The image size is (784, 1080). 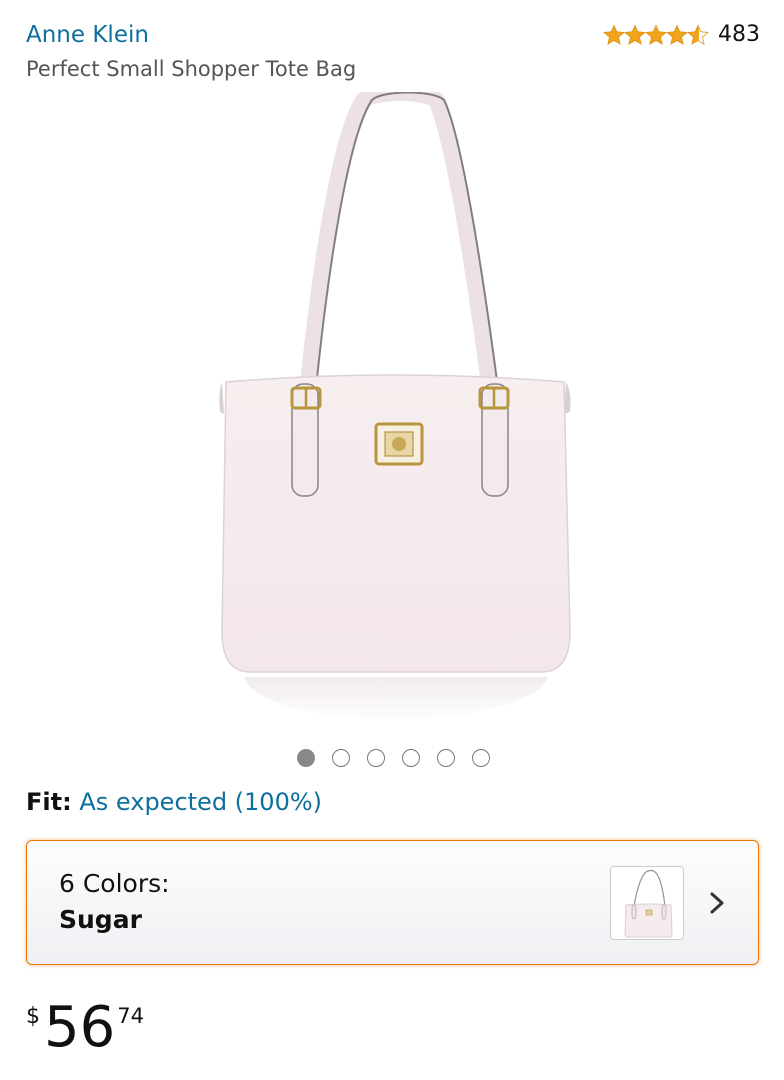 I want to click on tote-bag-thumbnail-icon, so click(x=648, y=903).